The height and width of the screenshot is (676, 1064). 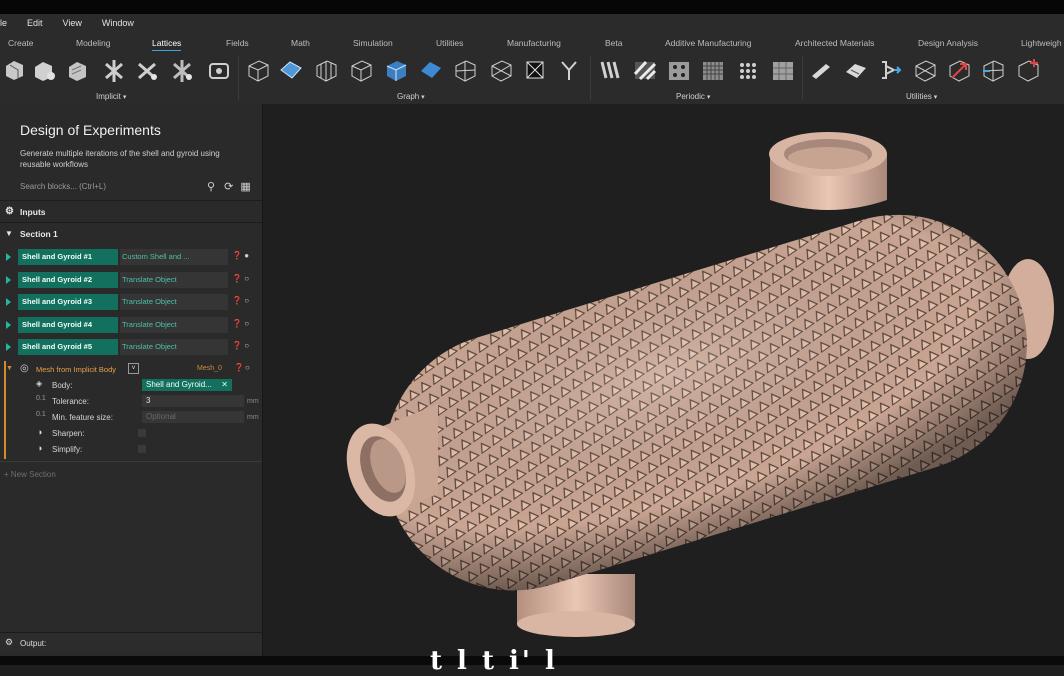 I want to click on strut-lattice-icon, so click(x=115, y=70).